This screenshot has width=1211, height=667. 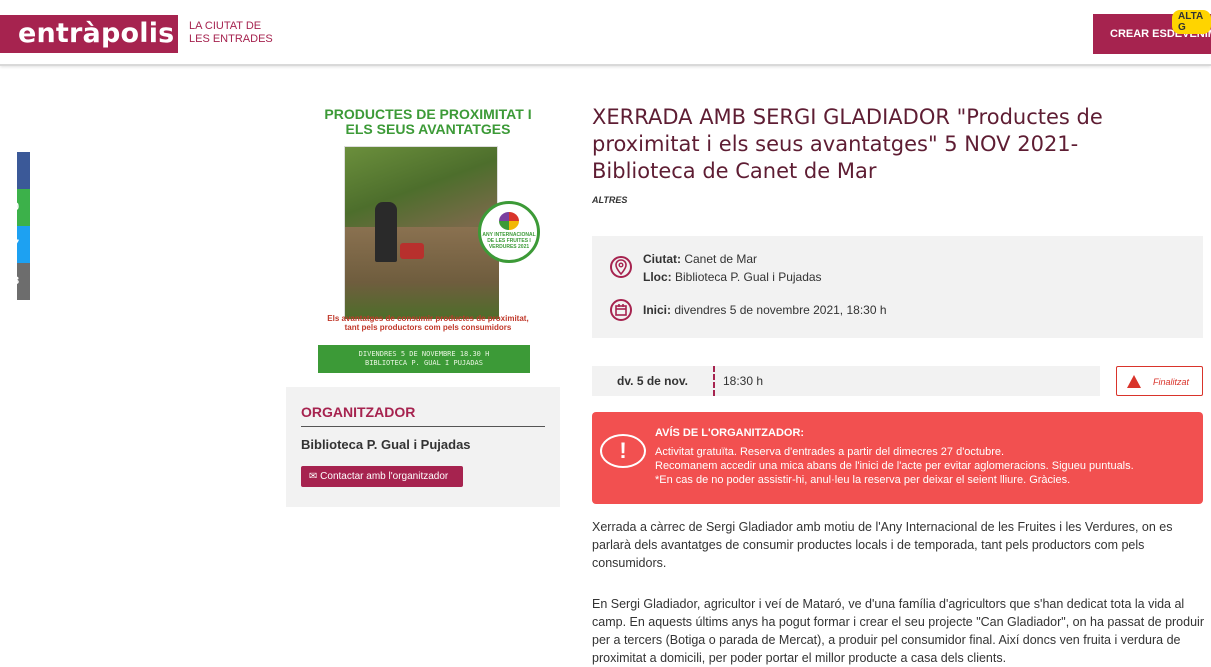 What do you see at coordinates (18, 244) in the screenshot?
I see `twitter-icon: 7` at bounding box center [18, 244].